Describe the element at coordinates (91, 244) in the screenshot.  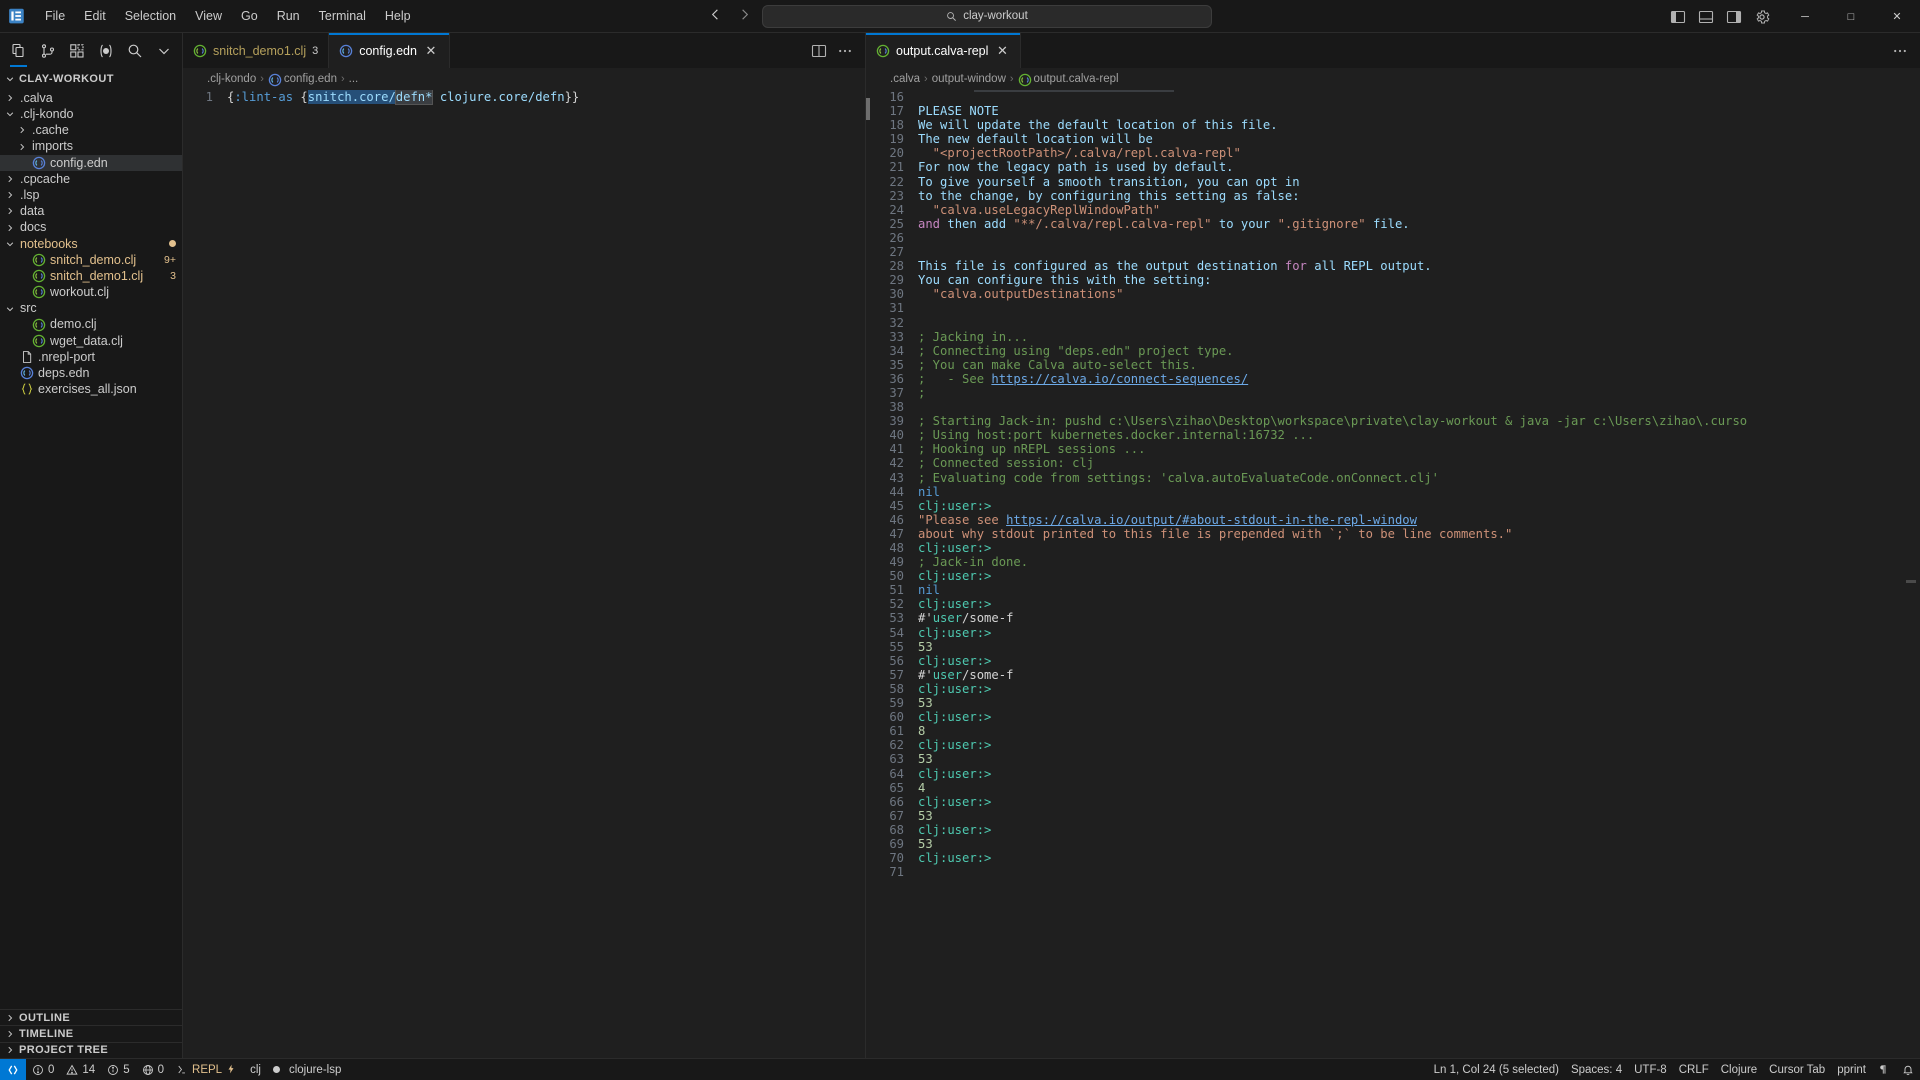
I see `tree-item-notebooks: notebooks` at that location.